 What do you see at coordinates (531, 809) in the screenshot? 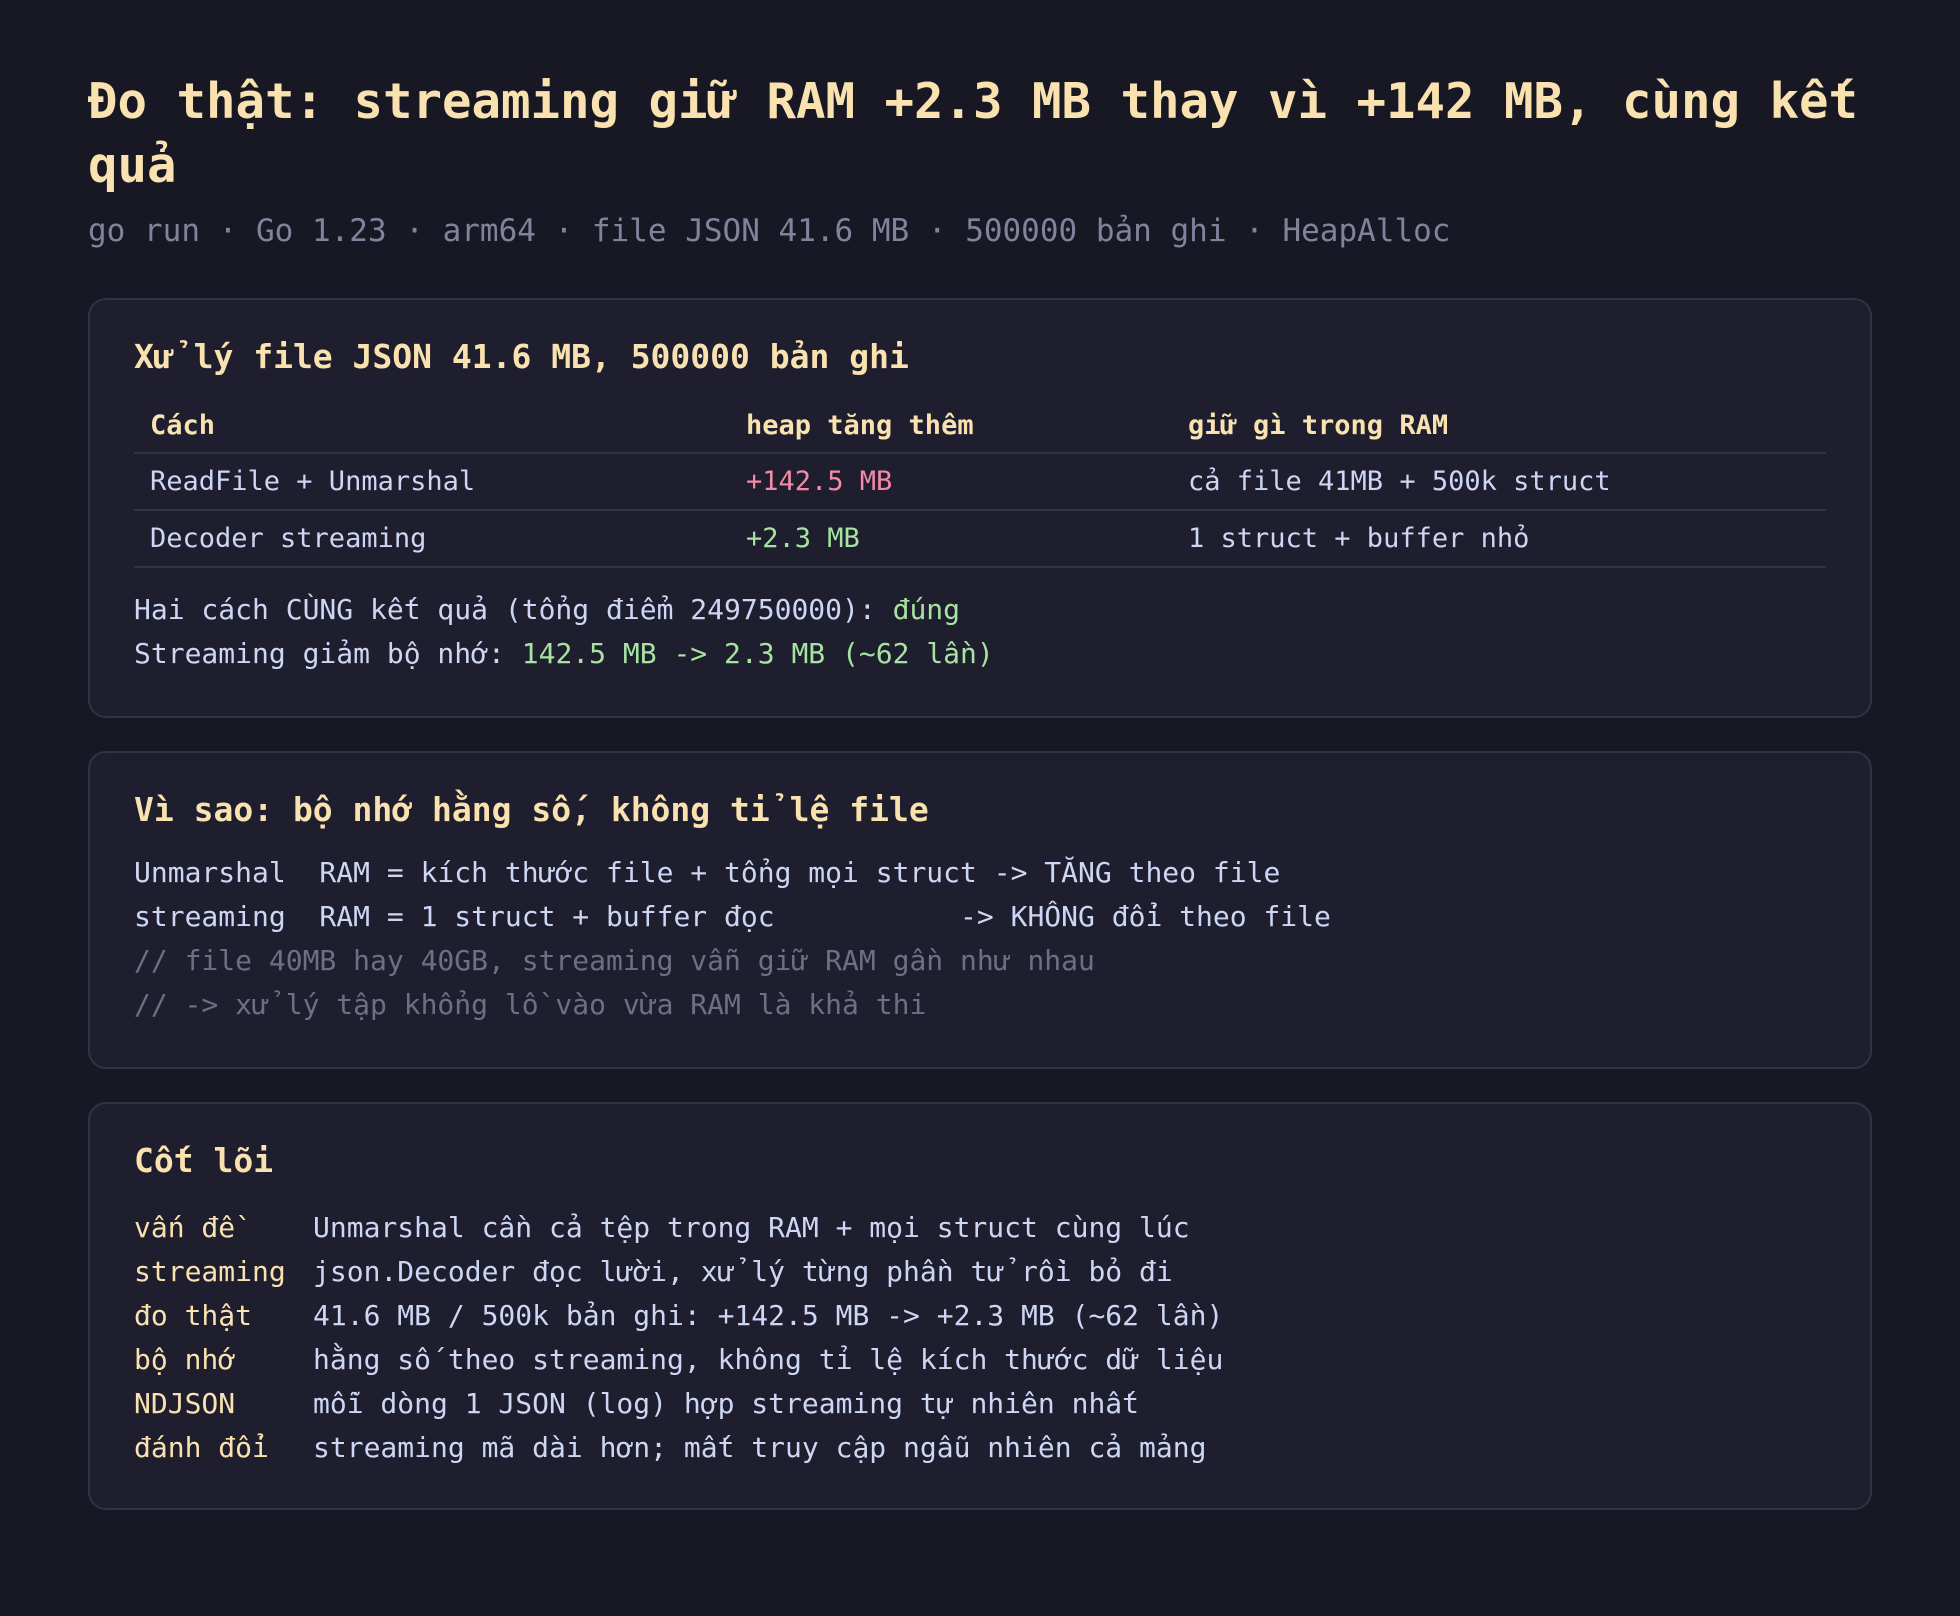
I see `why-card-title: Vì sao: bộ nhớ hằng số, không tỉ lệ file` at bounding box center [531, 809].